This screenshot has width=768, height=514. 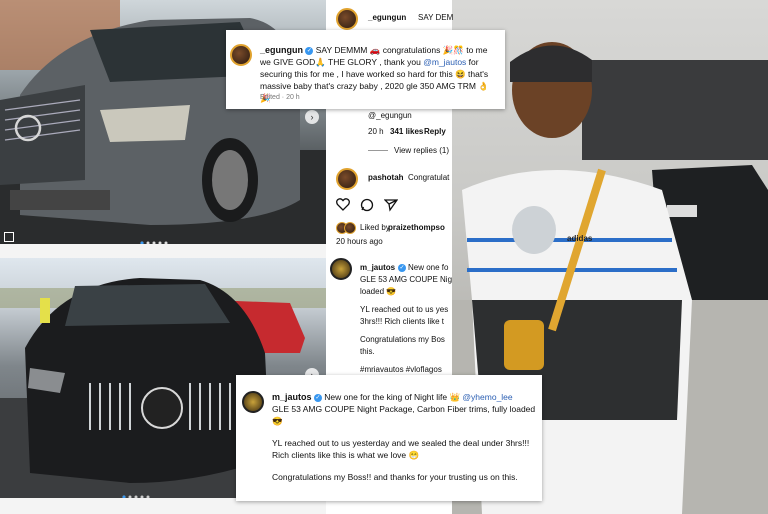 I want to click on jautos-username: m_jautos, so click(x=292, y=397).